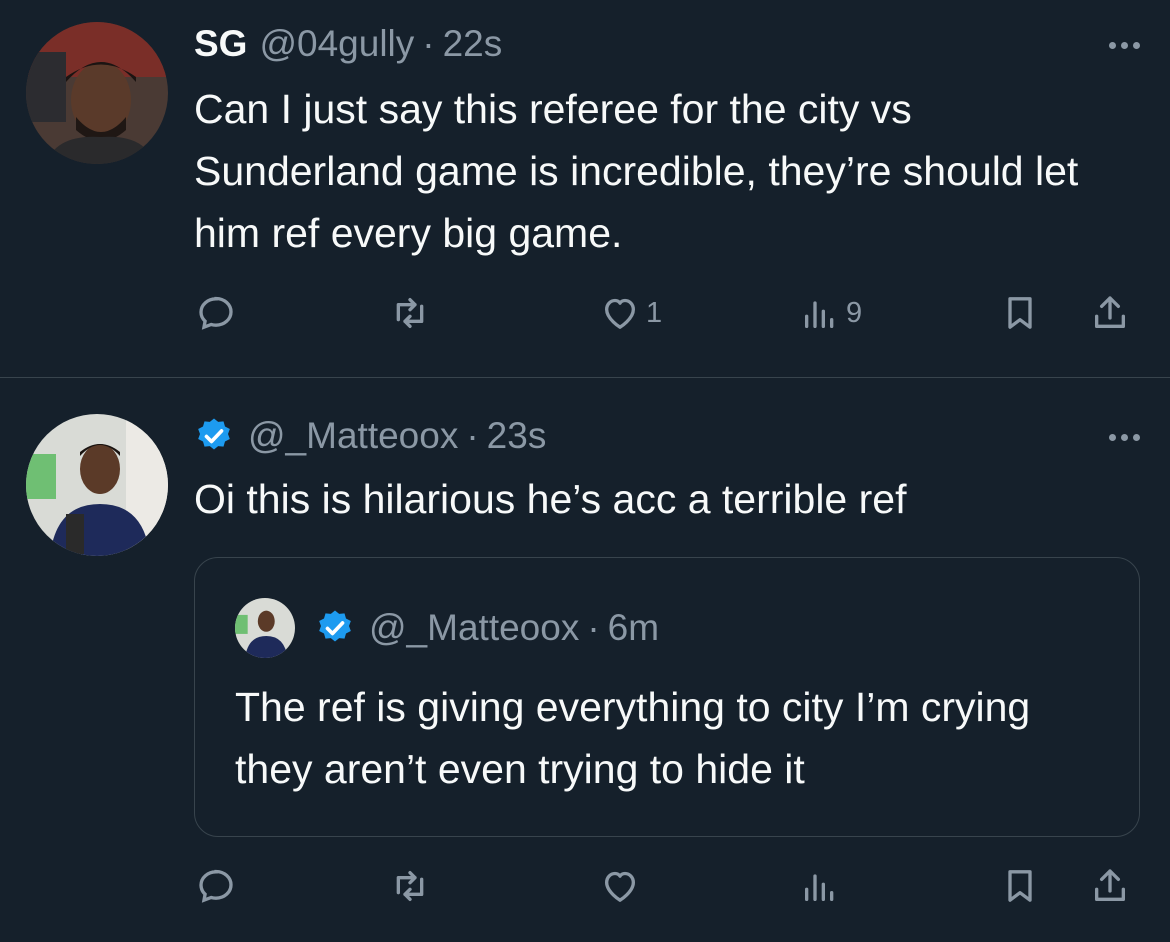 The image size is (1170, 942). Describe the element at coordinates (633, 627) in the screenshot. I see `timestamp: 6m` at that location.